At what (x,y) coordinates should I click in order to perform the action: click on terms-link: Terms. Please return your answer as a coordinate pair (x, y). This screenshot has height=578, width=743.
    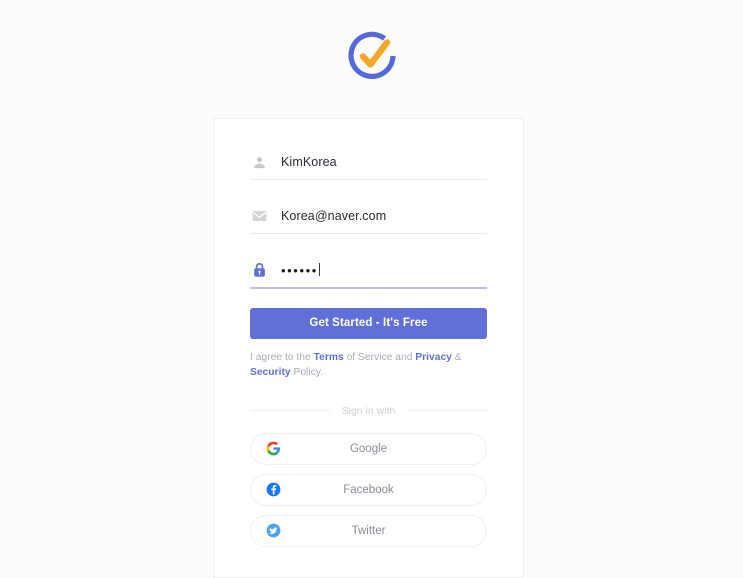
    Looking at the image, I should click on (329, 357).